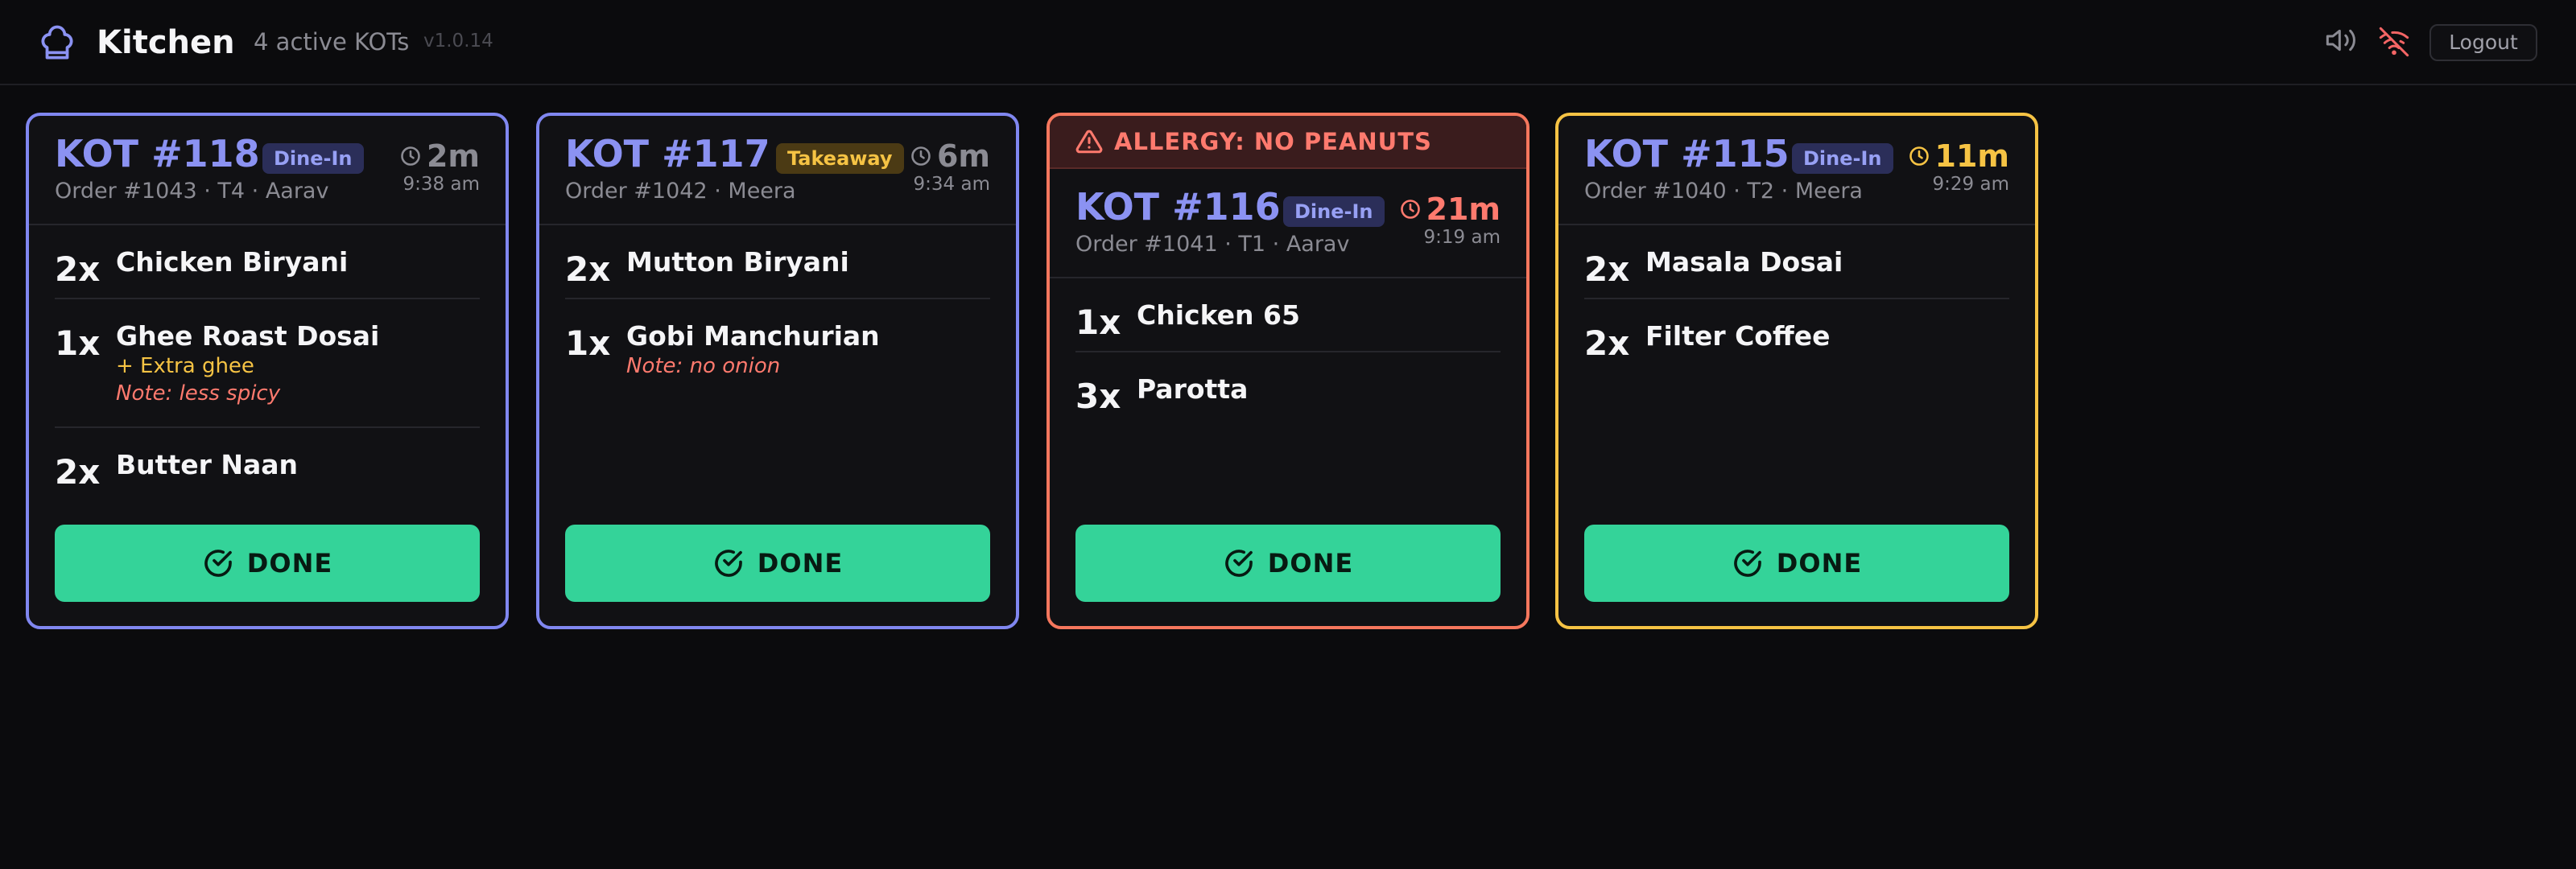  I want to click on list-item: 2x Filter Coffee, so click(1796, 335).